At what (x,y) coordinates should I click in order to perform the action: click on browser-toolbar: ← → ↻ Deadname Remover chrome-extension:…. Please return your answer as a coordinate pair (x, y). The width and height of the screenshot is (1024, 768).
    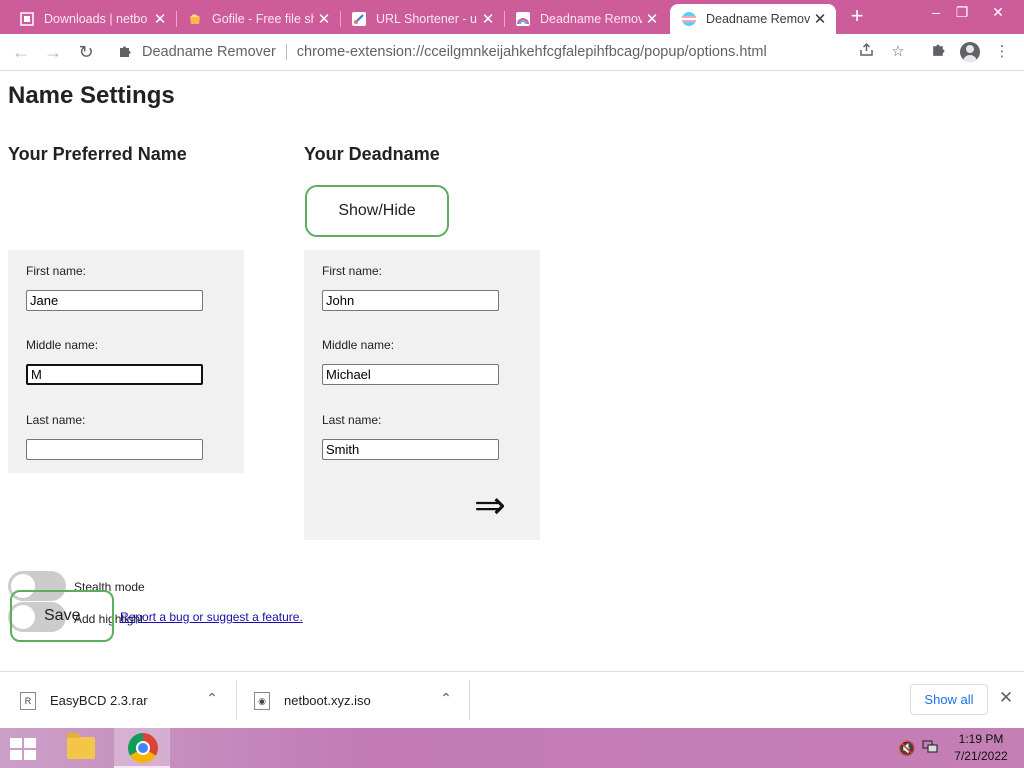
    Looking at the image, I should click on (512, 52).